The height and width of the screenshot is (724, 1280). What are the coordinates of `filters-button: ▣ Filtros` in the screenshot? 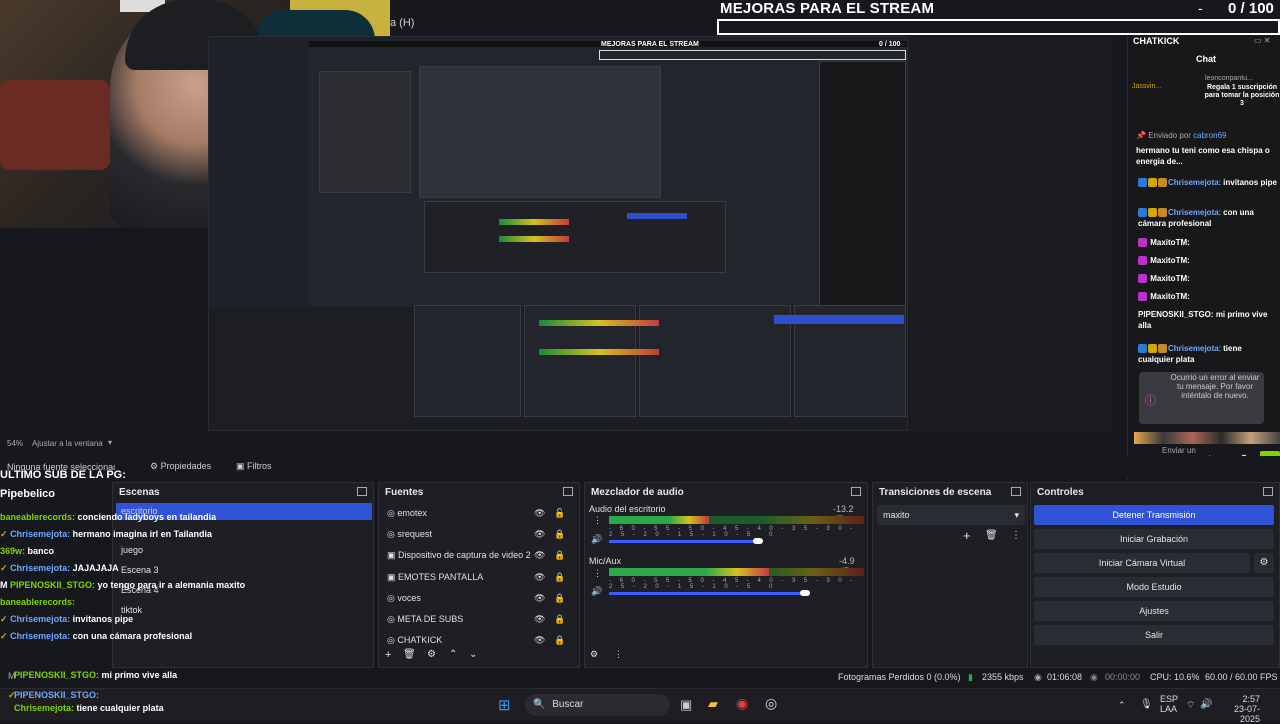 It's located at (254, 466).